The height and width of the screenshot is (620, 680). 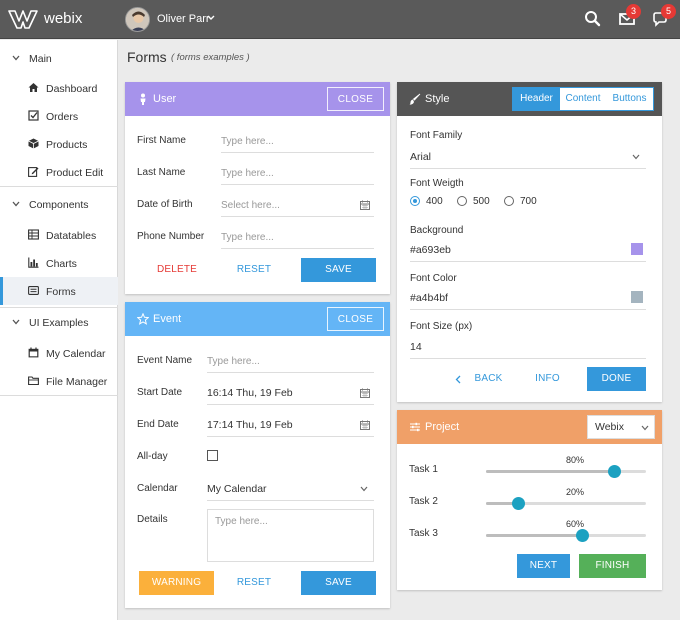 I want to click on sidebar-item-product-edit: Product Edit, so click(x=59, y=172).